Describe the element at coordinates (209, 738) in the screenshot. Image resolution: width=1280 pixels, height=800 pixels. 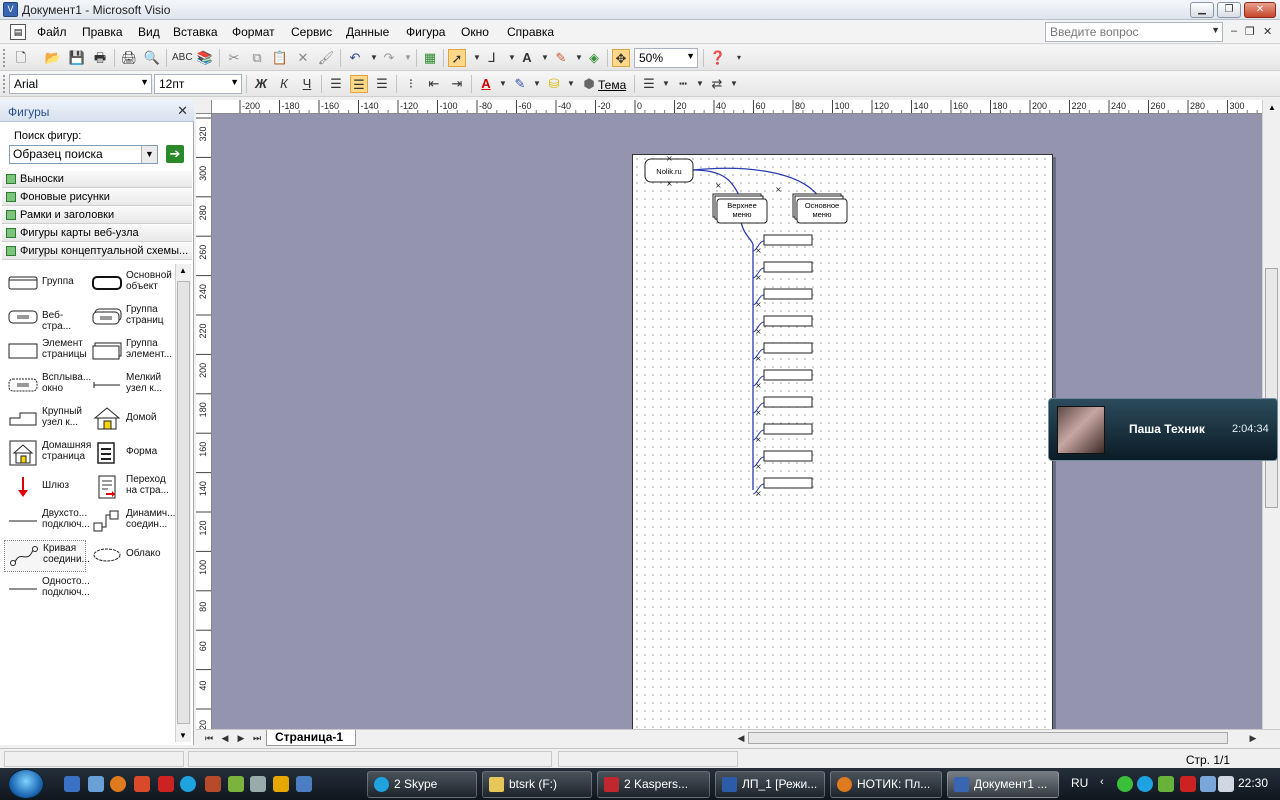
I see `first-page-icon: ⏮` at that location.